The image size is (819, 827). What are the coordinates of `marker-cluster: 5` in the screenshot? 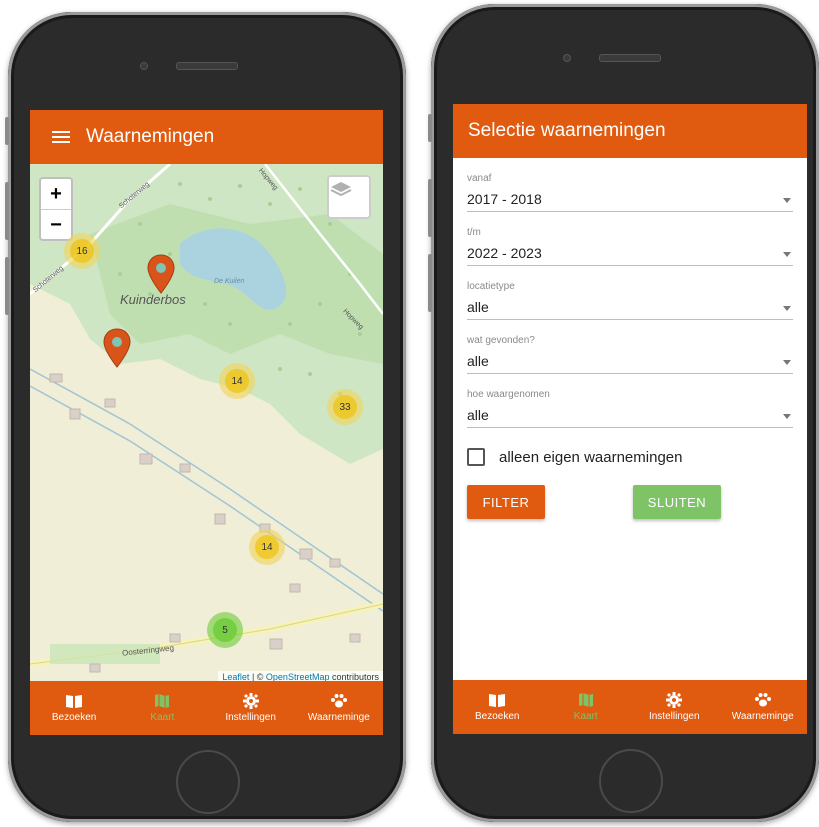 It's located at (225, 630).